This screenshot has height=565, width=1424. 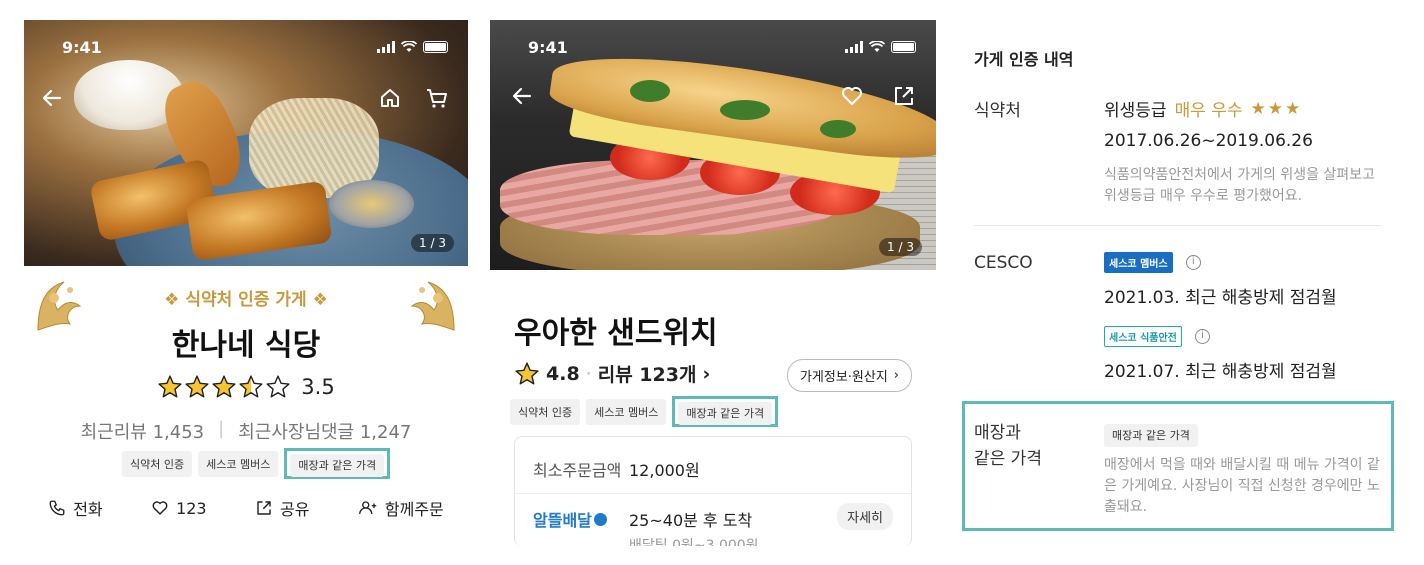 What do you see at coordinates (849, 375) in the screenshot?
I see `store-info-button: 가게정보·원산지 ›` at bounding box center [849, 375].